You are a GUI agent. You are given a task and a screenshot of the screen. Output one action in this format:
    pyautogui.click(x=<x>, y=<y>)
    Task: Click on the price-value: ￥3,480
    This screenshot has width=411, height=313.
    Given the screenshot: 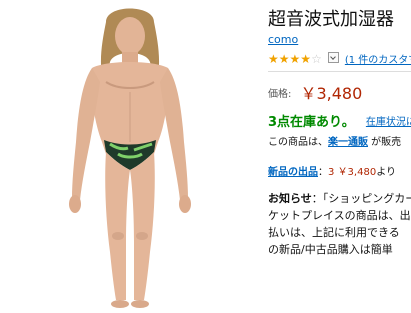 What is the action you would take?
    pyautogui.click(x=331, y=93)
    